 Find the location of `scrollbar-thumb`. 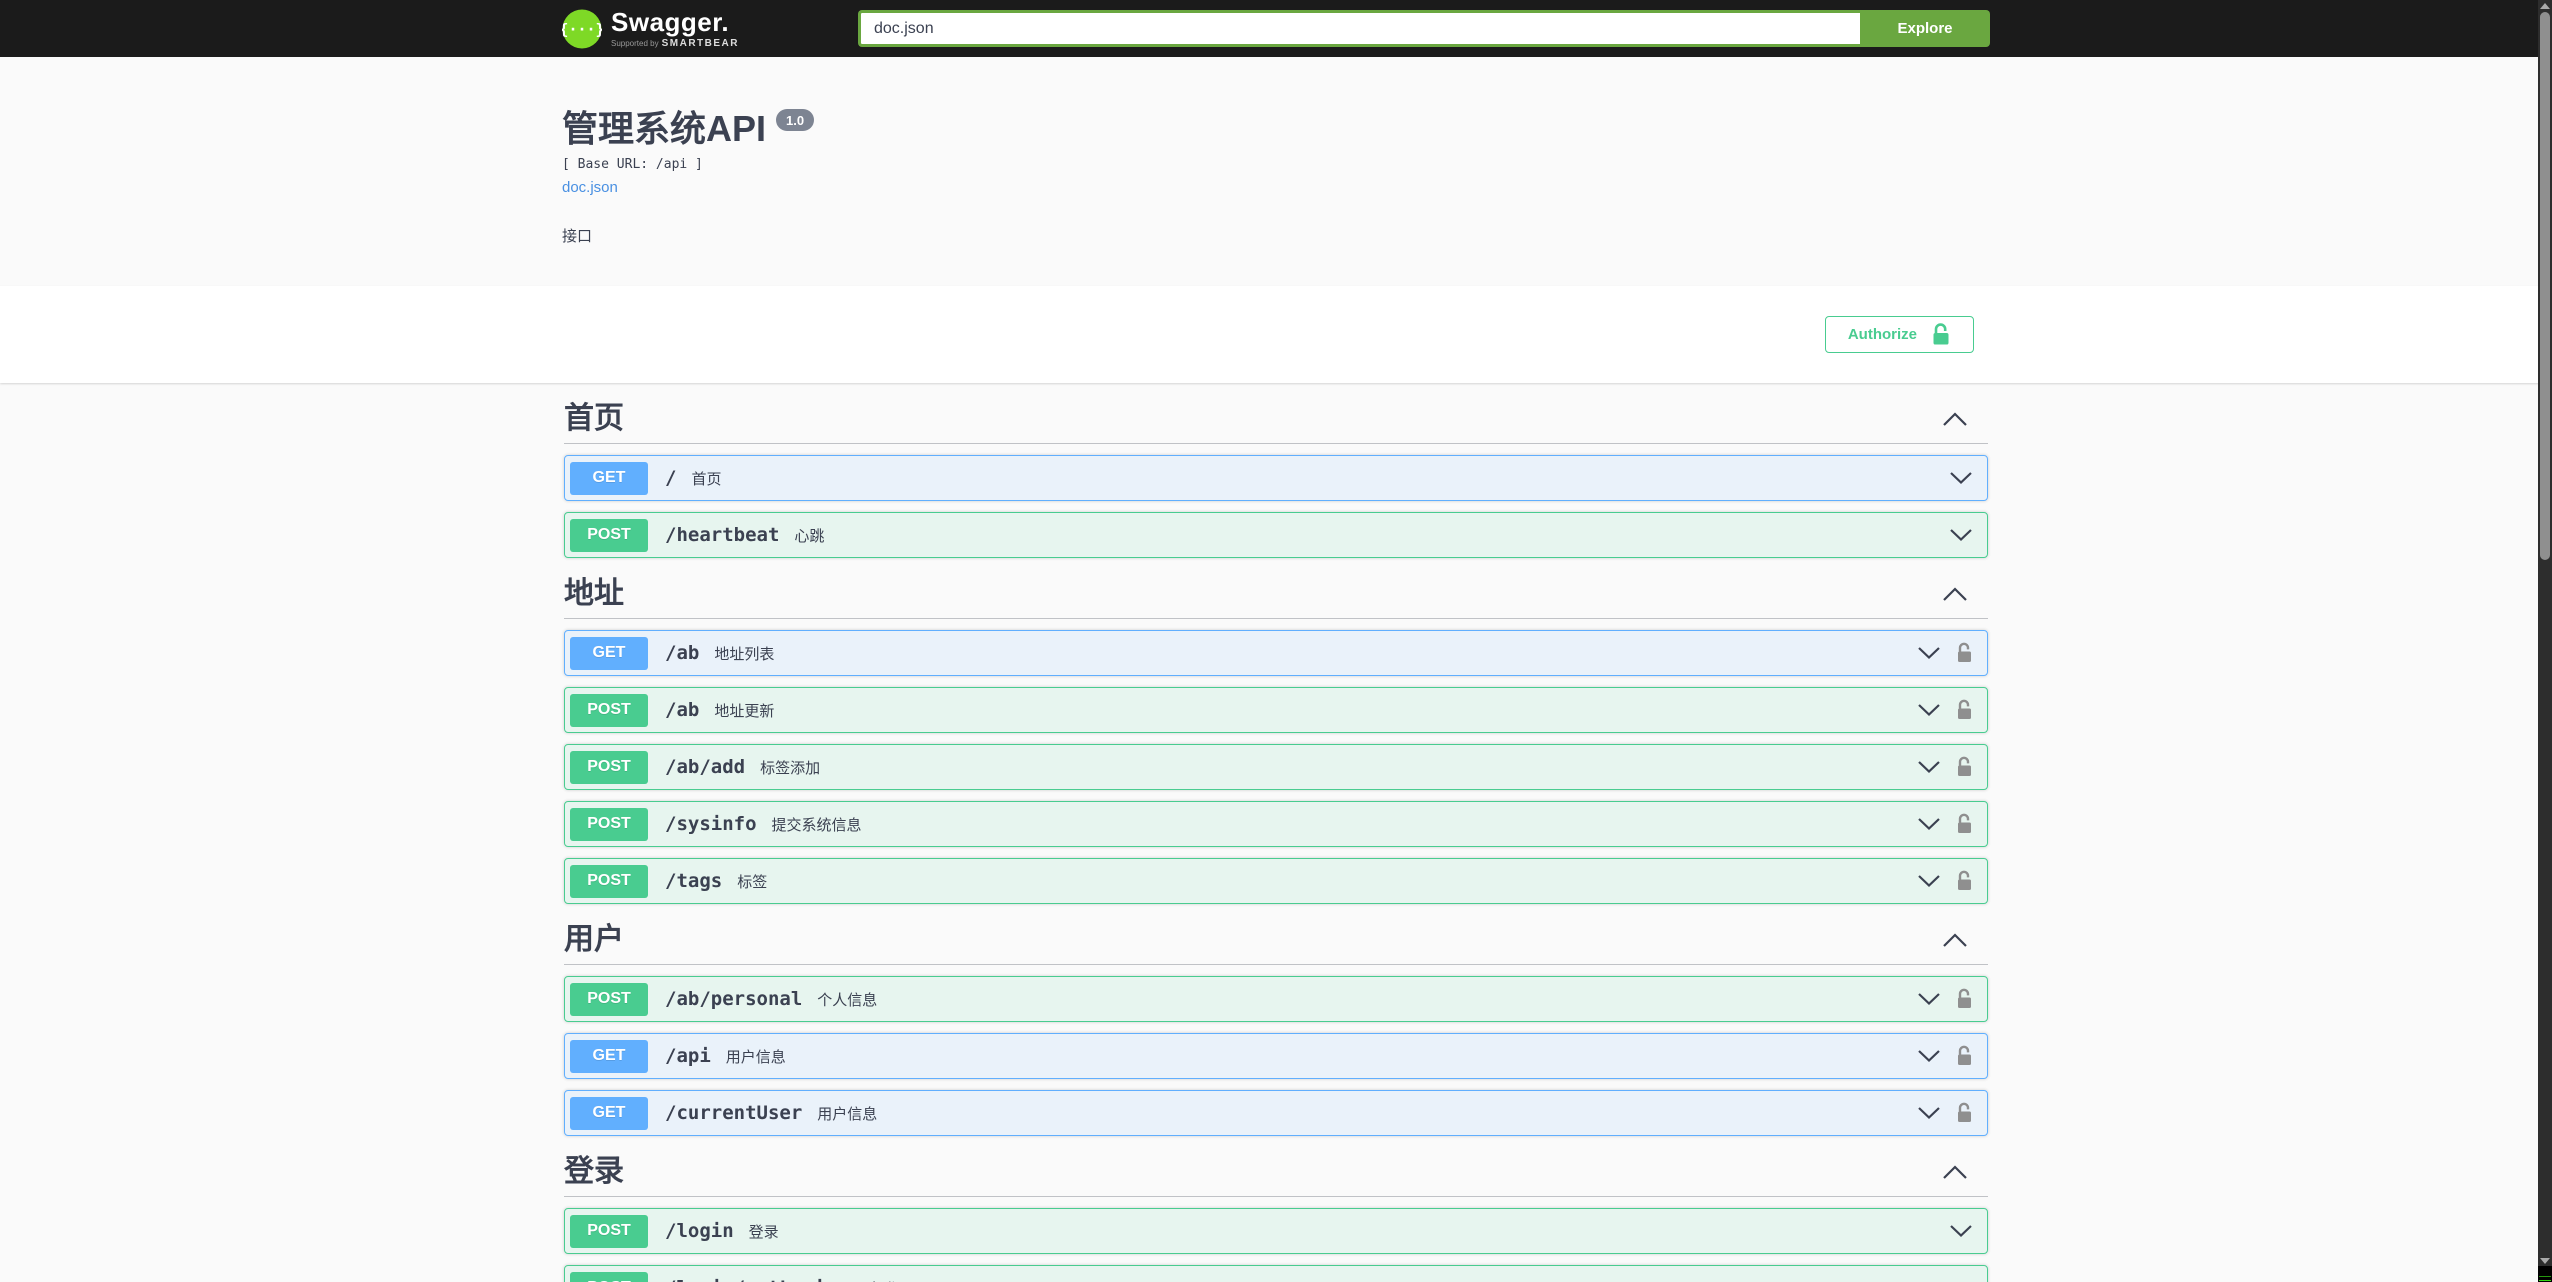

scrollbar-thumb is located at coordinates (2545, 286).